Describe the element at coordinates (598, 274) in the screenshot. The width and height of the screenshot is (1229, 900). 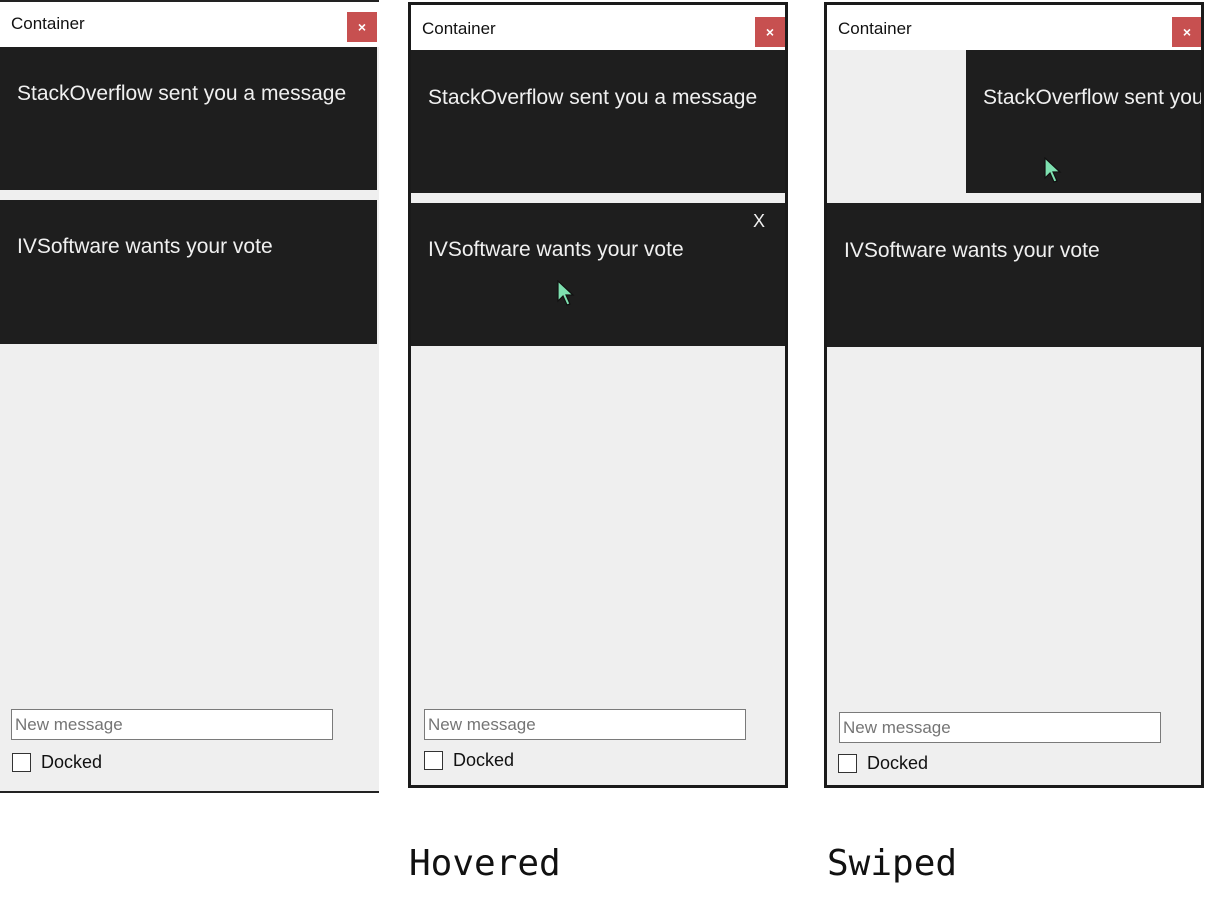
I see `notification-card-hovered: X IVSoftware wants your vote` at that location.